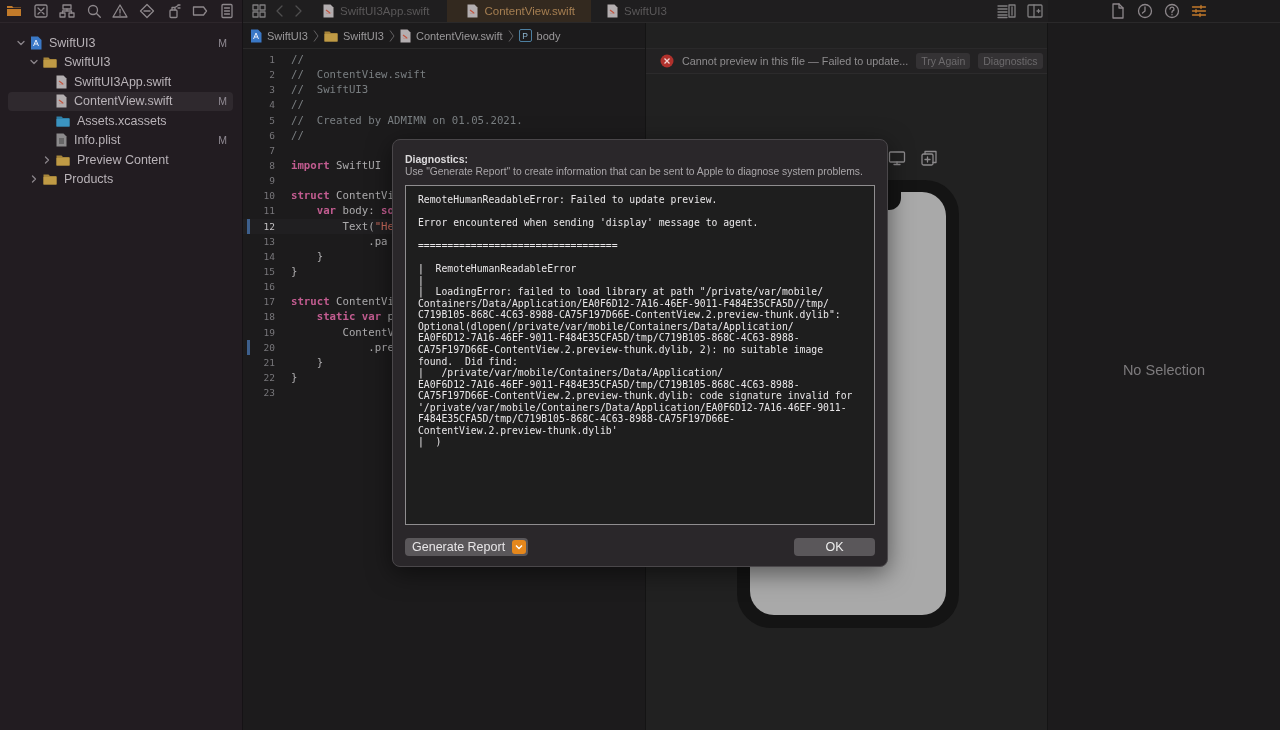  Describe the element at coordinates (451, 35) in the screenshot. I see `breadcrumb-item: ContentView.swift` at that location.